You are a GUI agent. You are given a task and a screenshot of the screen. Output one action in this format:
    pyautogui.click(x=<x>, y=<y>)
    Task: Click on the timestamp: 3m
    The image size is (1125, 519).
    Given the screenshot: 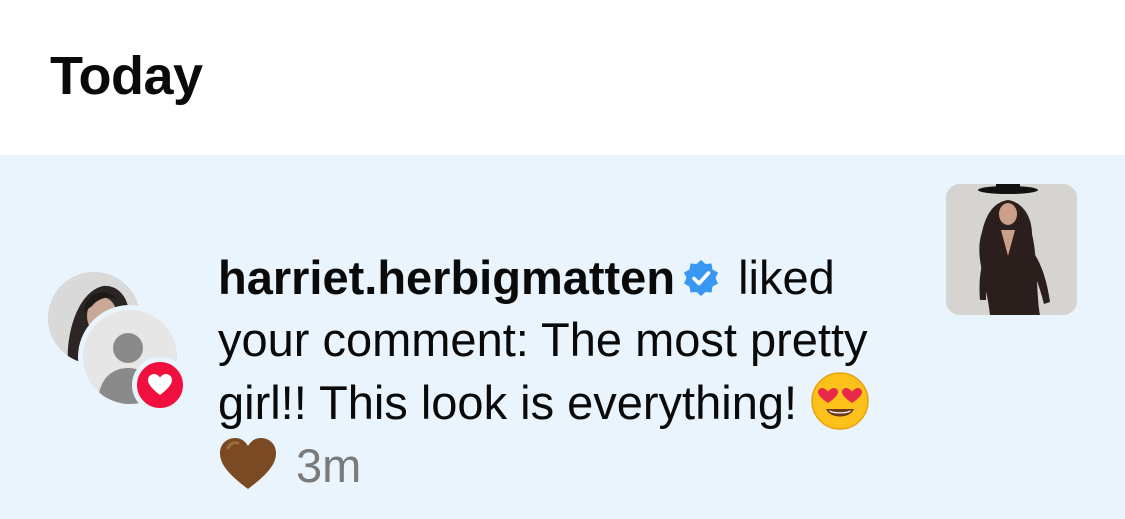 What is the action you would take?
    pyautogui.click(x=329, y=465)
    